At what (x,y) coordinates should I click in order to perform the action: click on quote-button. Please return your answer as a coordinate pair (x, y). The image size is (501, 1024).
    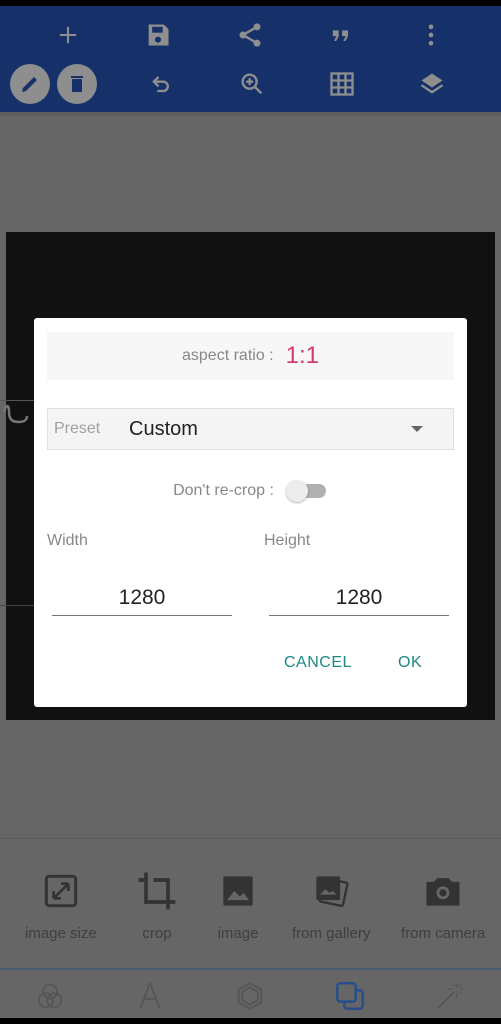
    Looking at the image, I should click on (341, 35).